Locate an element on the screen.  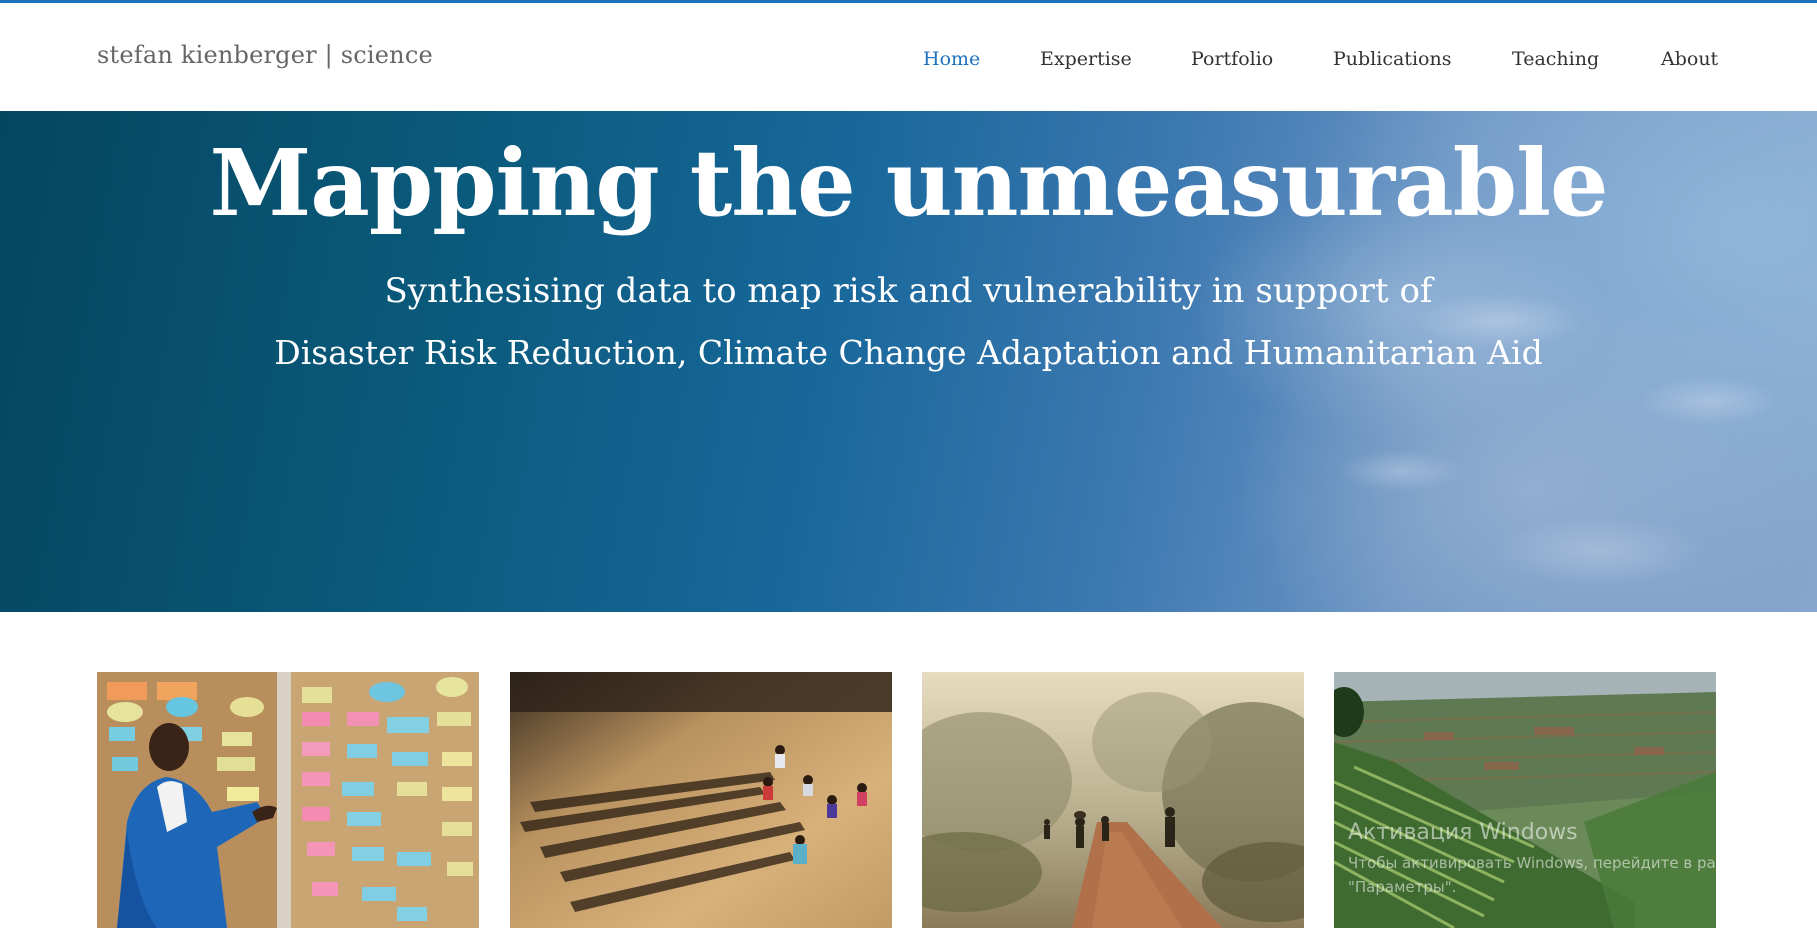
nav-portfolio: Portfolio is located at coordinates (1232, 59).